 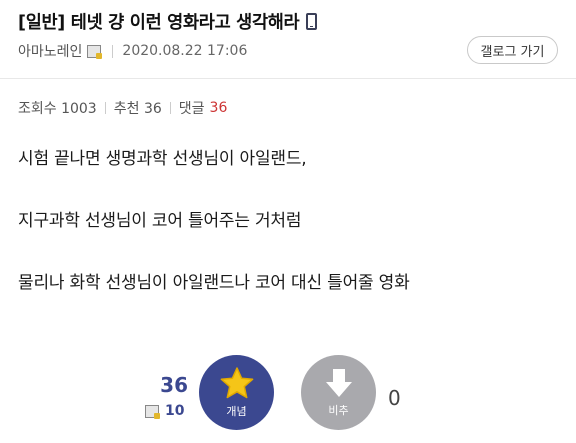 What do you see at coordinates (236, 383) in the screenshot?
I see `star-icon` at bounding box center [236, 383].